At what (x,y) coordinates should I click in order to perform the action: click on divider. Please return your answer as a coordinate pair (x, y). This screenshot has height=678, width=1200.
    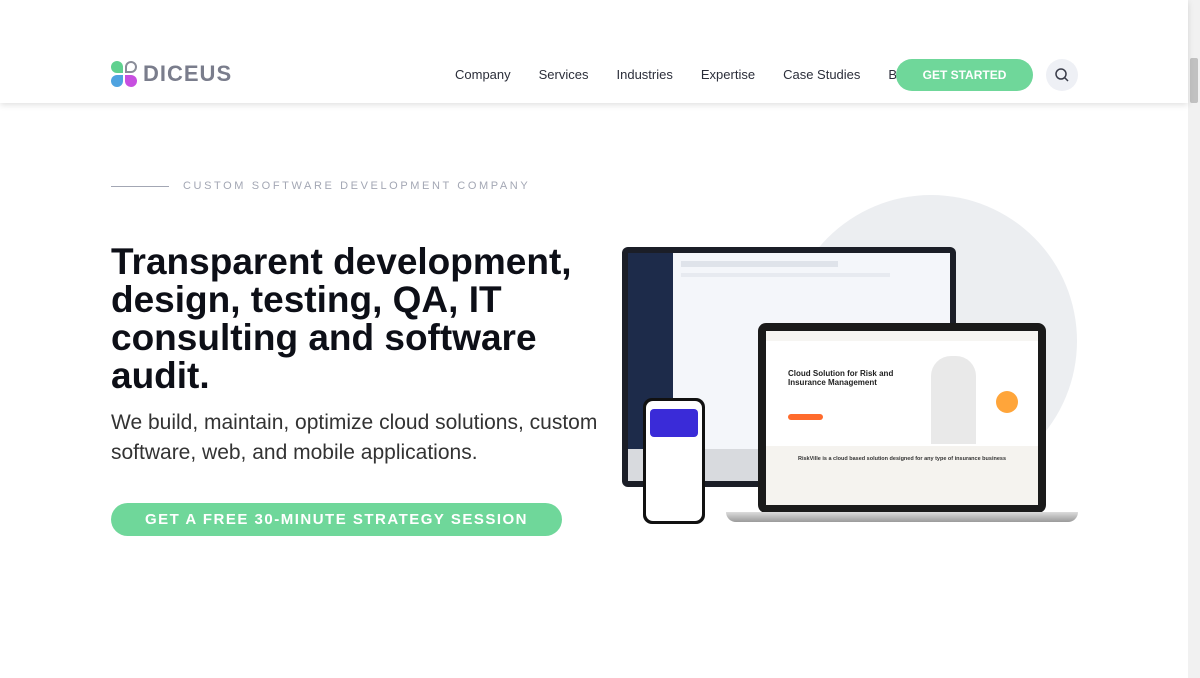
    Looking at the image, I should click on (140, 186).